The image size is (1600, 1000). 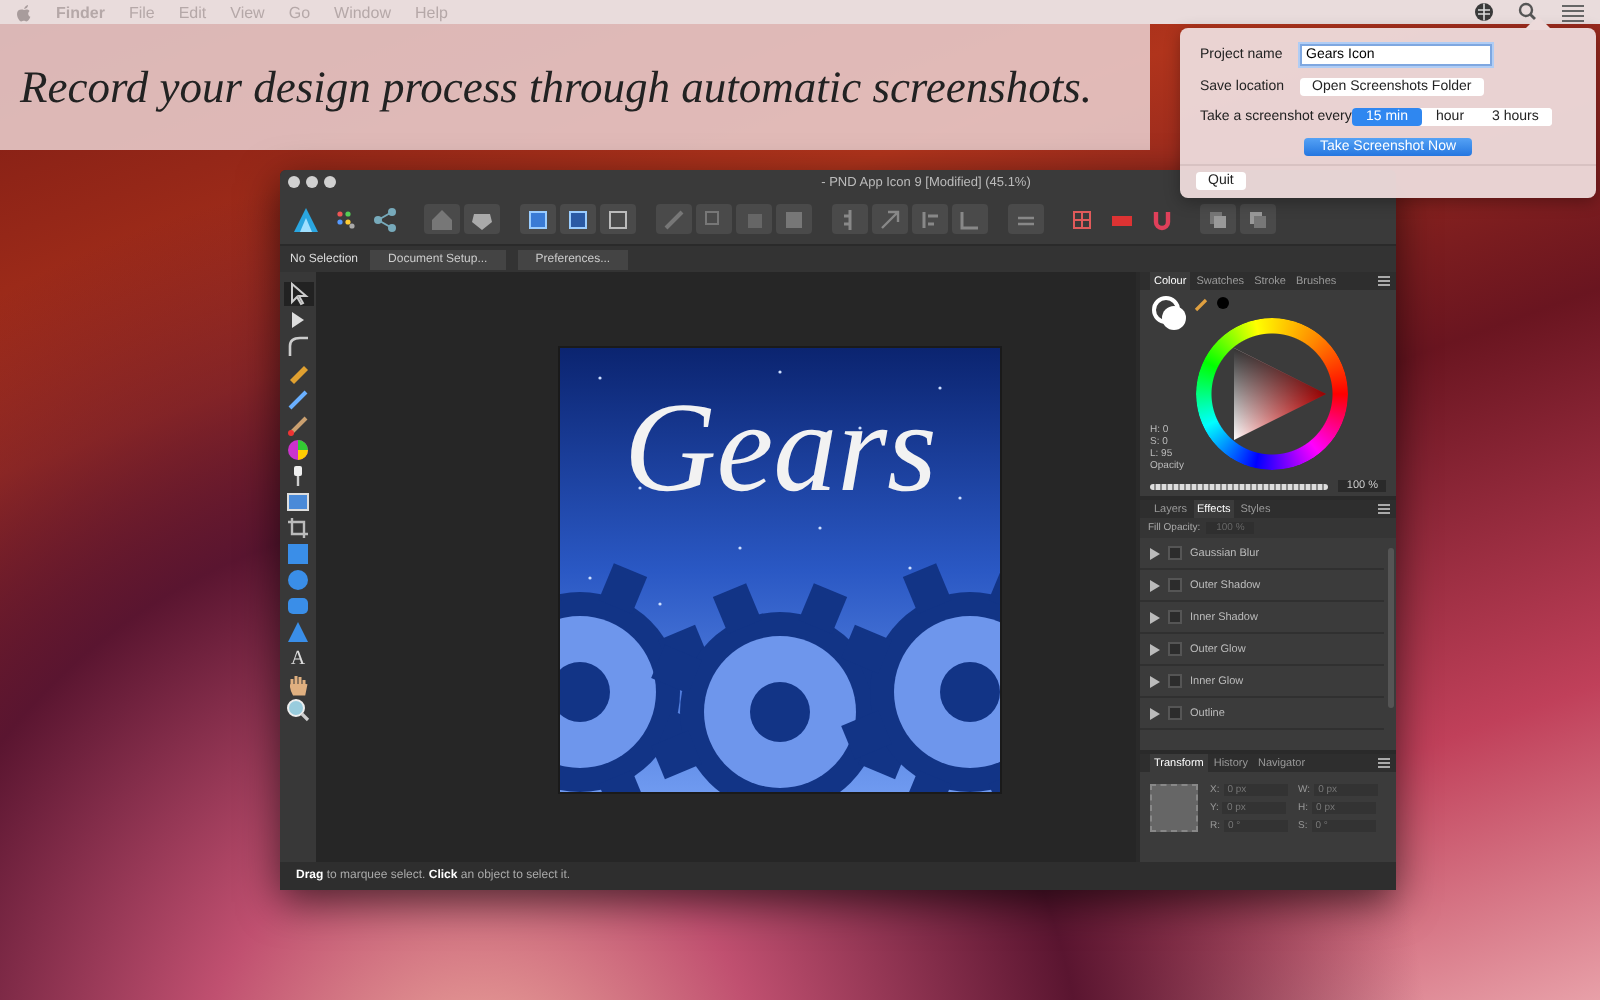 What do you see at coordinates (386, 219) in the screenshot?
I see `share-icon` at bounding box center [386, 219].